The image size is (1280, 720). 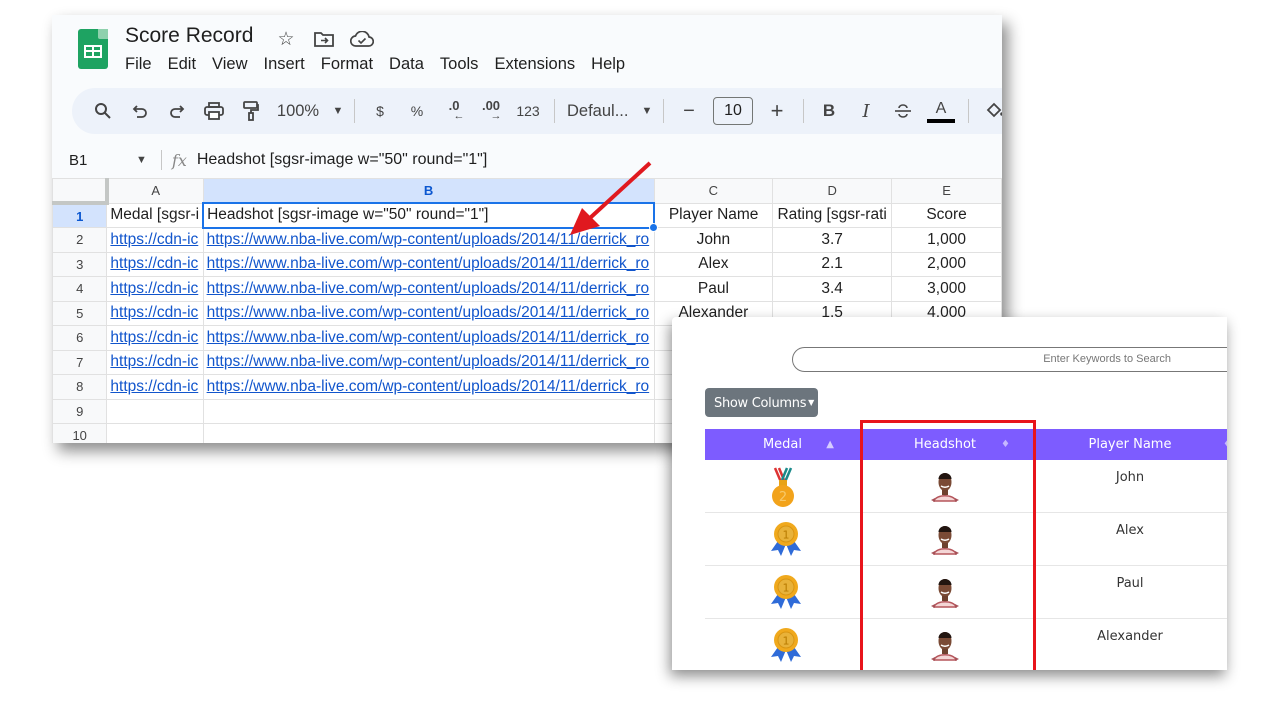 I want to click on bold-button: B, so click(x=829, y=111).